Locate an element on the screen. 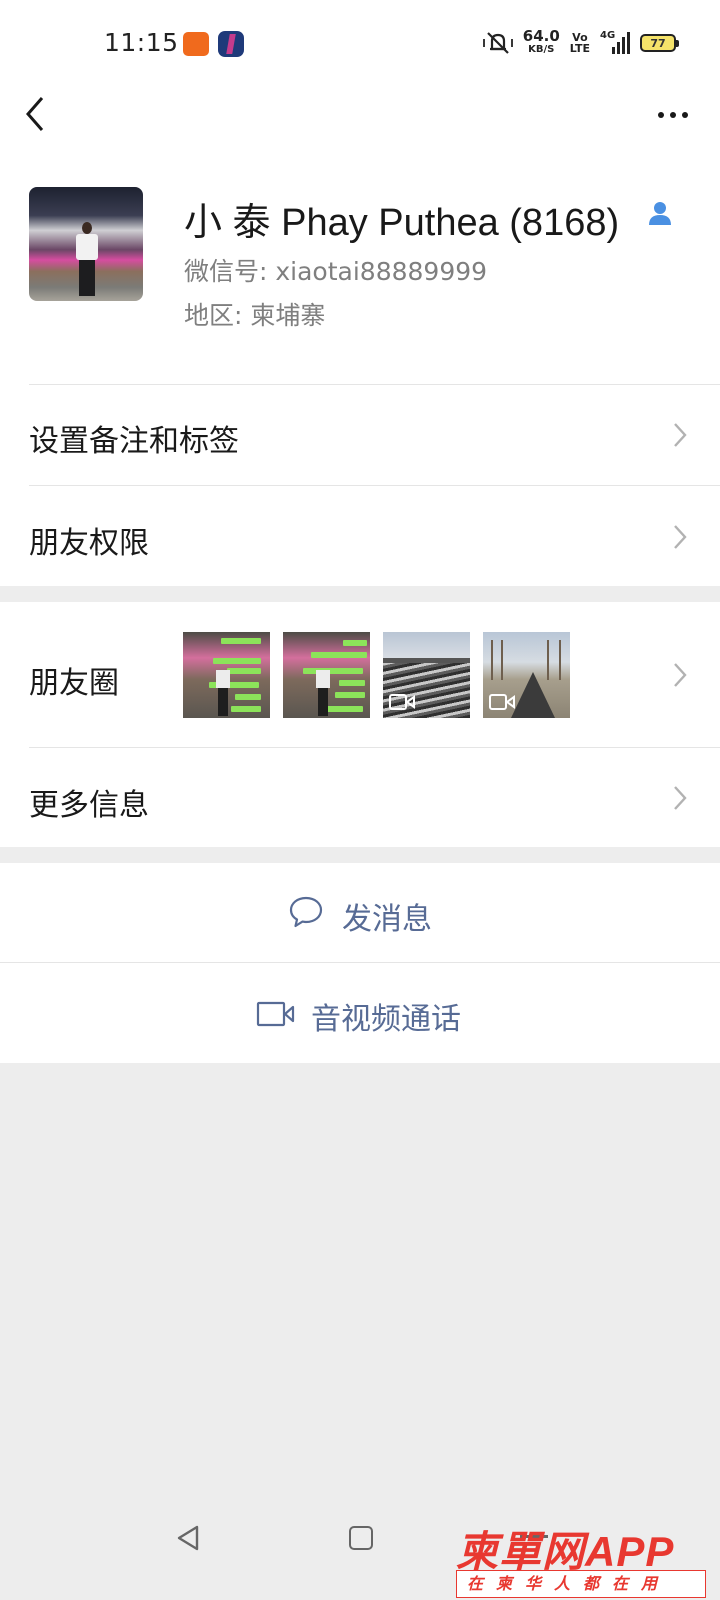 This screenshot has height=1600, width=720. nav-home-icon is located at coordinates (361, 1538).